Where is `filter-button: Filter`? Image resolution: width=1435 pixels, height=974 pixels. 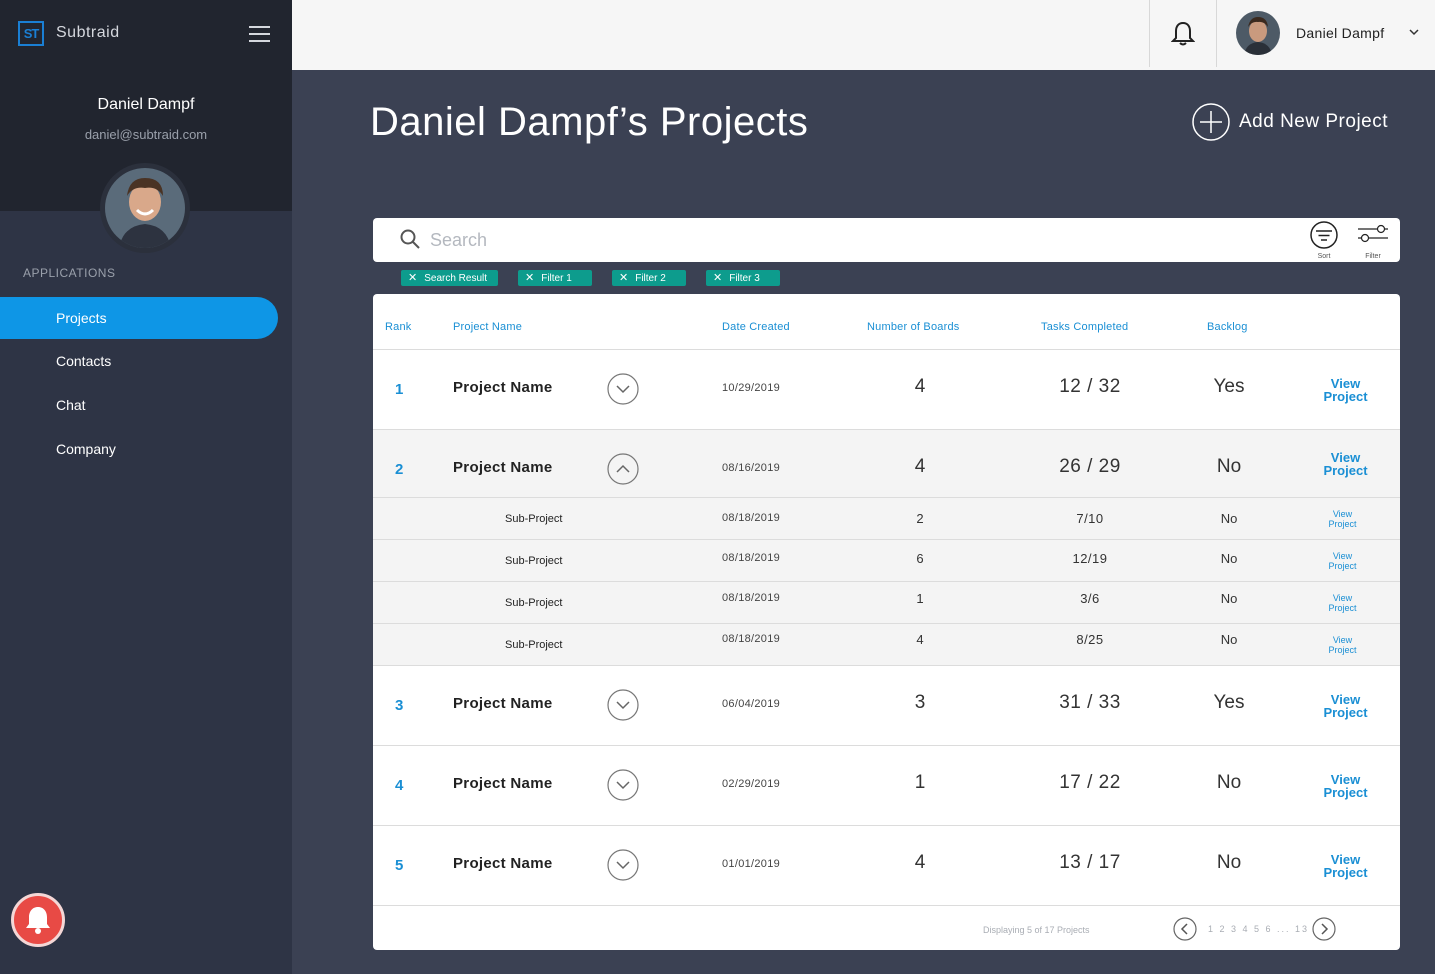 filter-button: Filter is located at coordinates (1373, 240).